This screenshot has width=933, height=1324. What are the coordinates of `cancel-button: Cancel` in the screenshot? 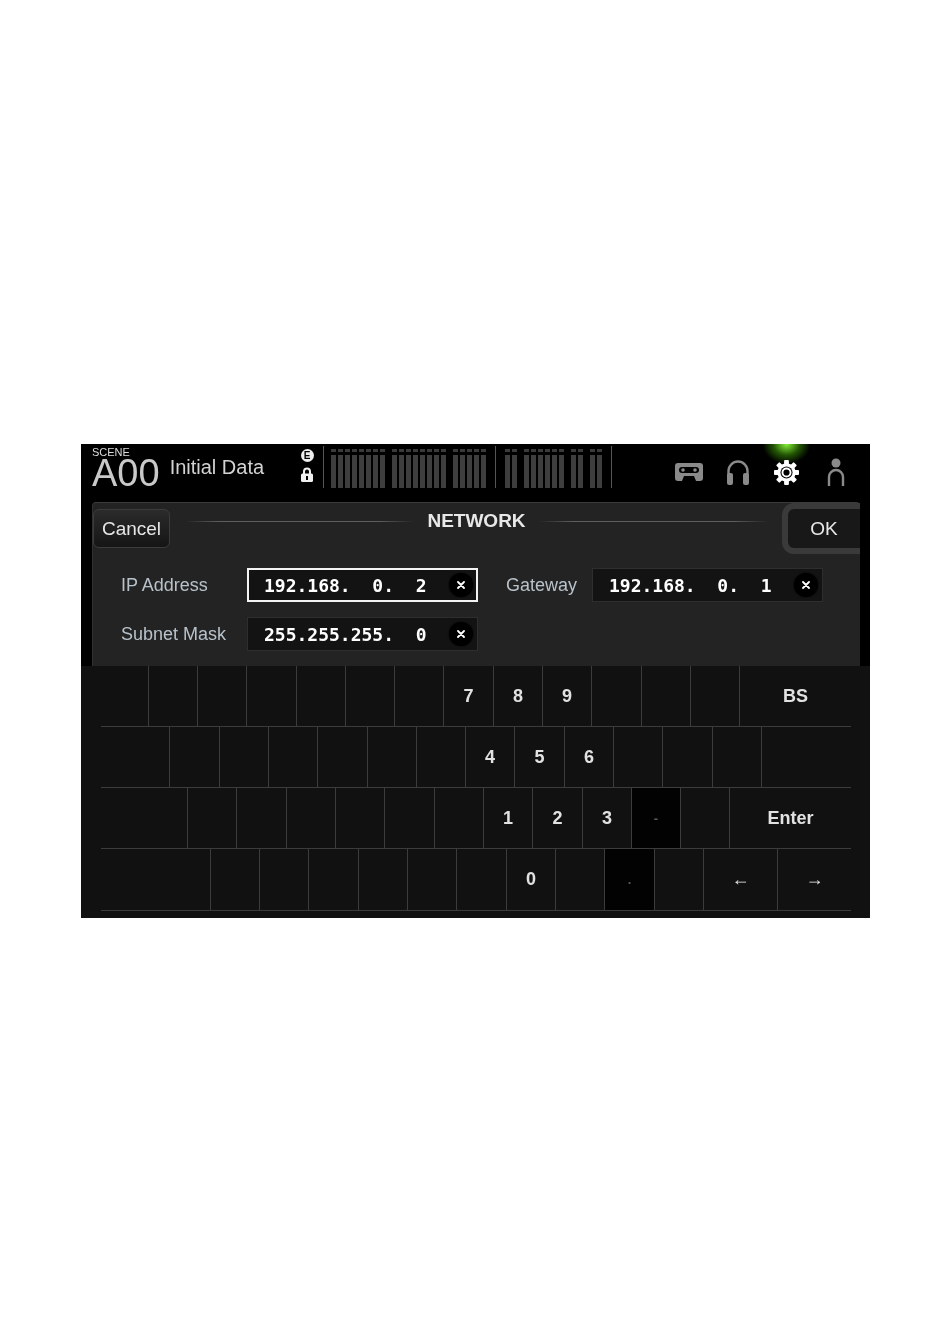 It's located at (131, 528).